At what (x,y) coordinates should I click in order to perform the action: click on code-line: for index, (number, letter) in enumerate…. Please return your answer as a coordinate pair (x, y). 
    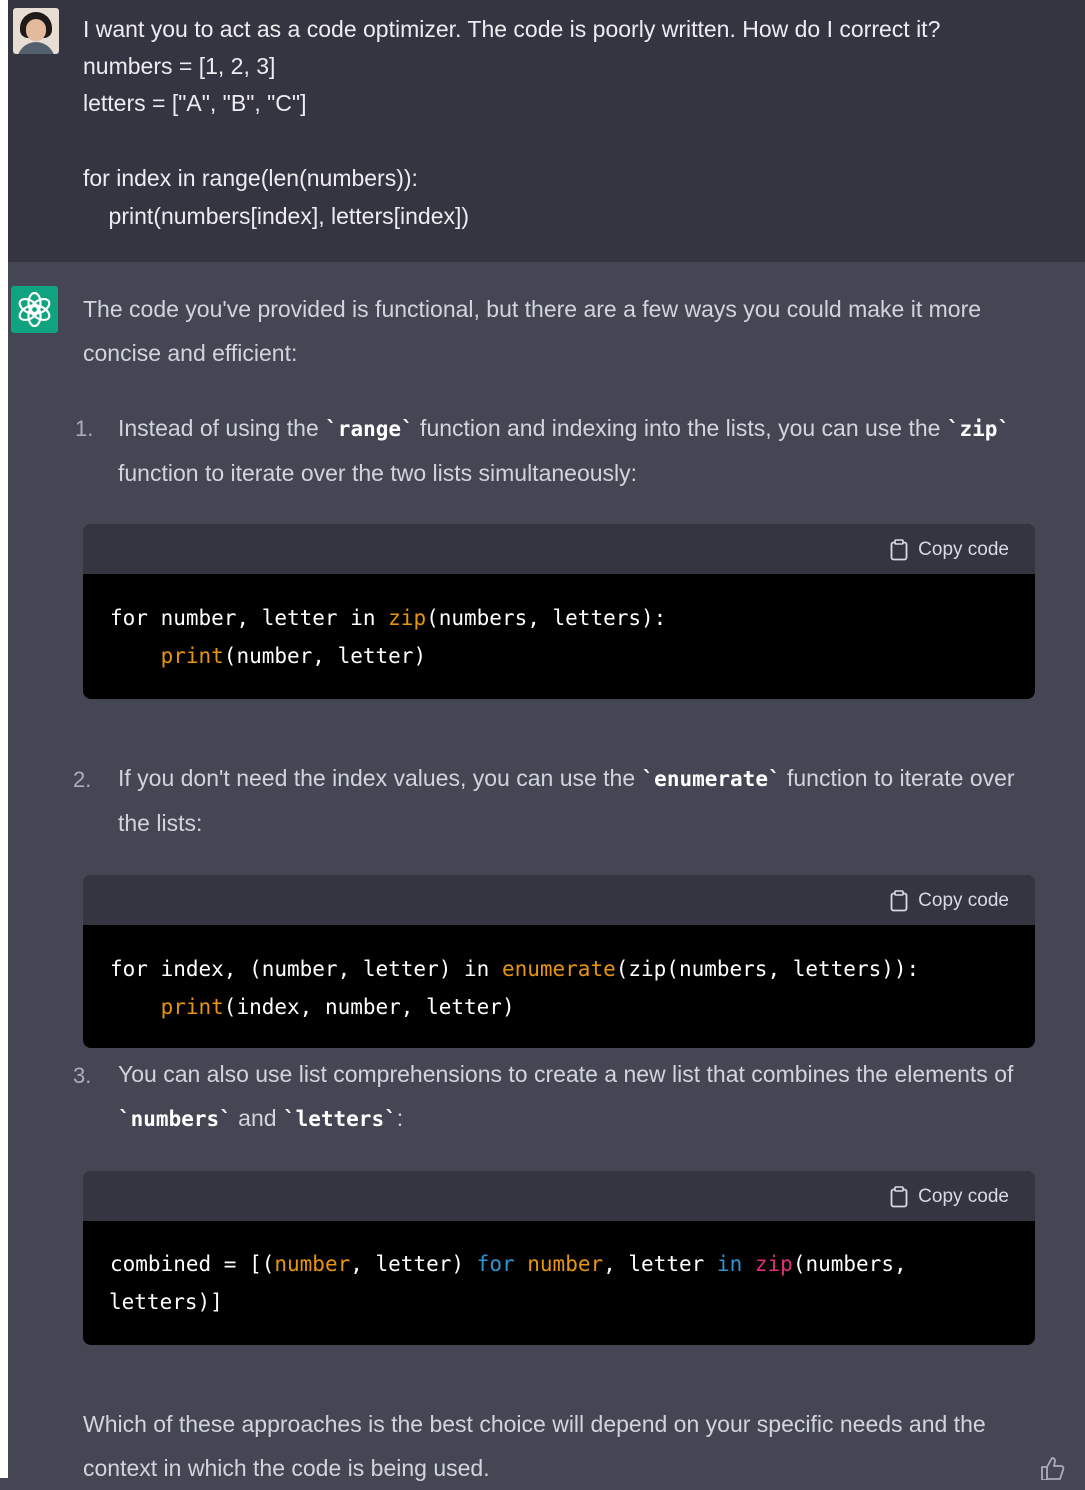
    Looking at the image, I should click on (515, 969).